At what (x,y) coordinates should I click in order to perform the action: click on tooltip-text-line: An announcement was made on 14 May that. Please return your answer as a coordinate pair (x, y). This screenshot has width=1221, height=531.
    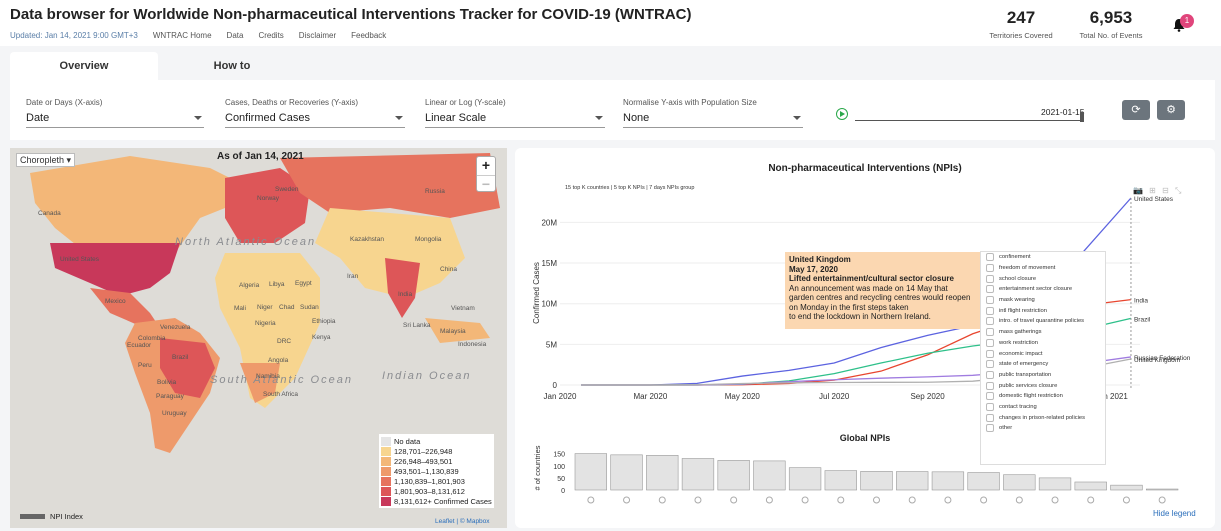
    Looking at the image, I should click on (868, 288).